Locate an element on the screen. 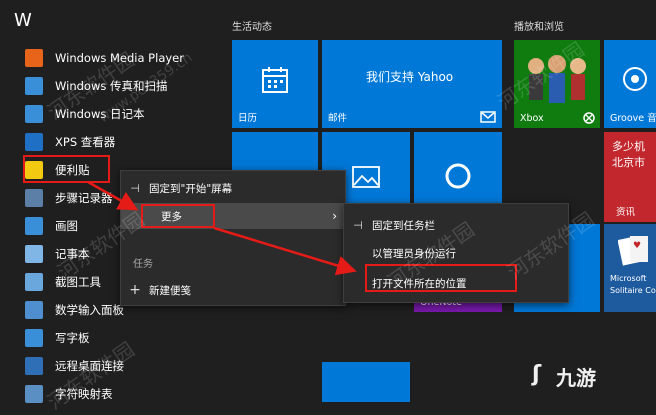 This screenshot has height=415, width=656. arrow-to-more is located at coordinates (113, 195).